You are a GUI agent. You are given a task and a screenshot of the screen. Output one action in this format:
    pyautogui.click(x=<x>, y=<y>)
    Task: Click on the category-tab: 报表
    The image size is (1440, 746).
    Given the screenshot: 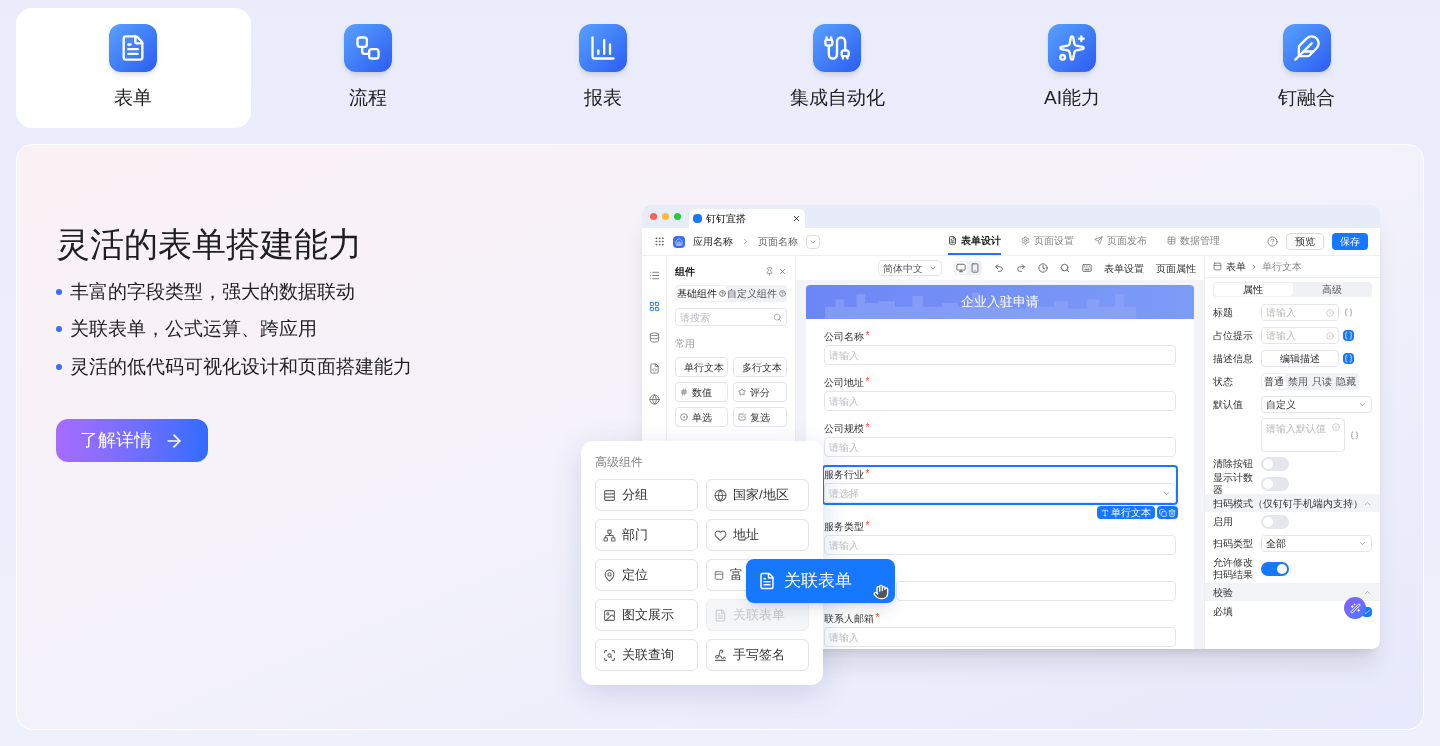 What is the action you would take?
    pyautogui.click(x=602, y=68)
    